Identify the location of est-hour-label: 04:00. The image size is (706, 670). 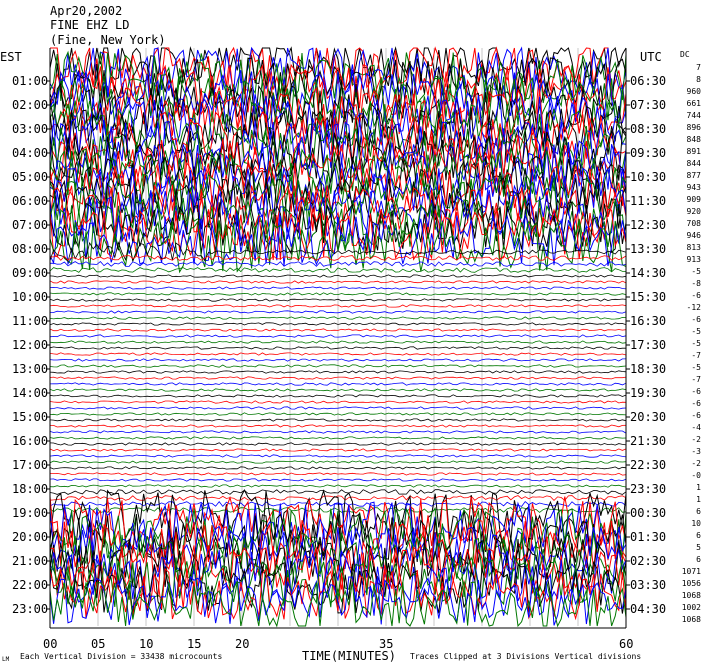
(30, 153).